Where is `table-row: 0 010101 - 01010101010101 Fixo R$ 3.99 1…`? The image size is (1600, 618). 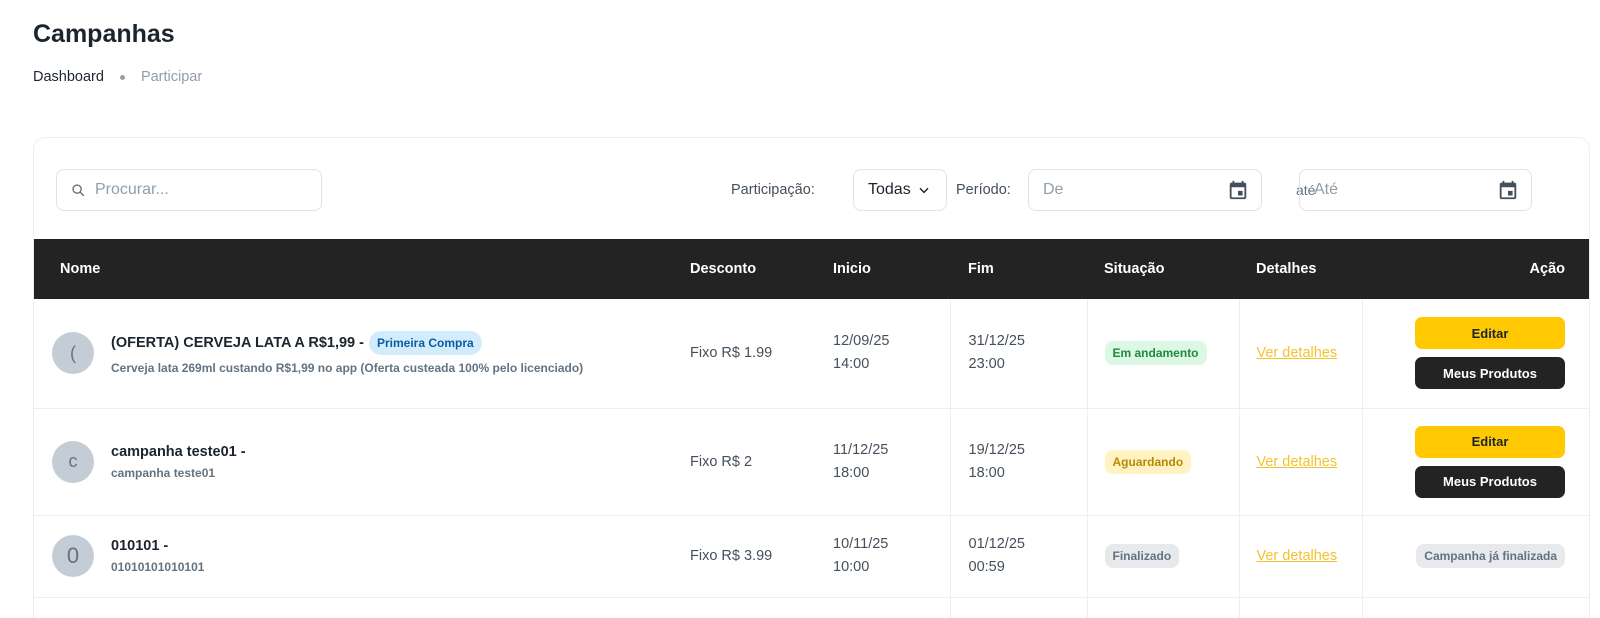
table-row: 0 010101 - 01010101010101 Fixo R$ 3.99 1… is located at coordinates (811, 556).